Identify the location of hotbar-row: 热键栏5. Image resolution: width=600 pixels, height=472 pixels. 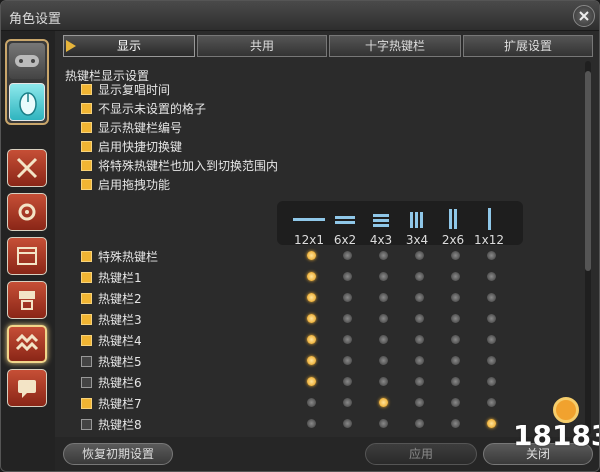
(111, 361).